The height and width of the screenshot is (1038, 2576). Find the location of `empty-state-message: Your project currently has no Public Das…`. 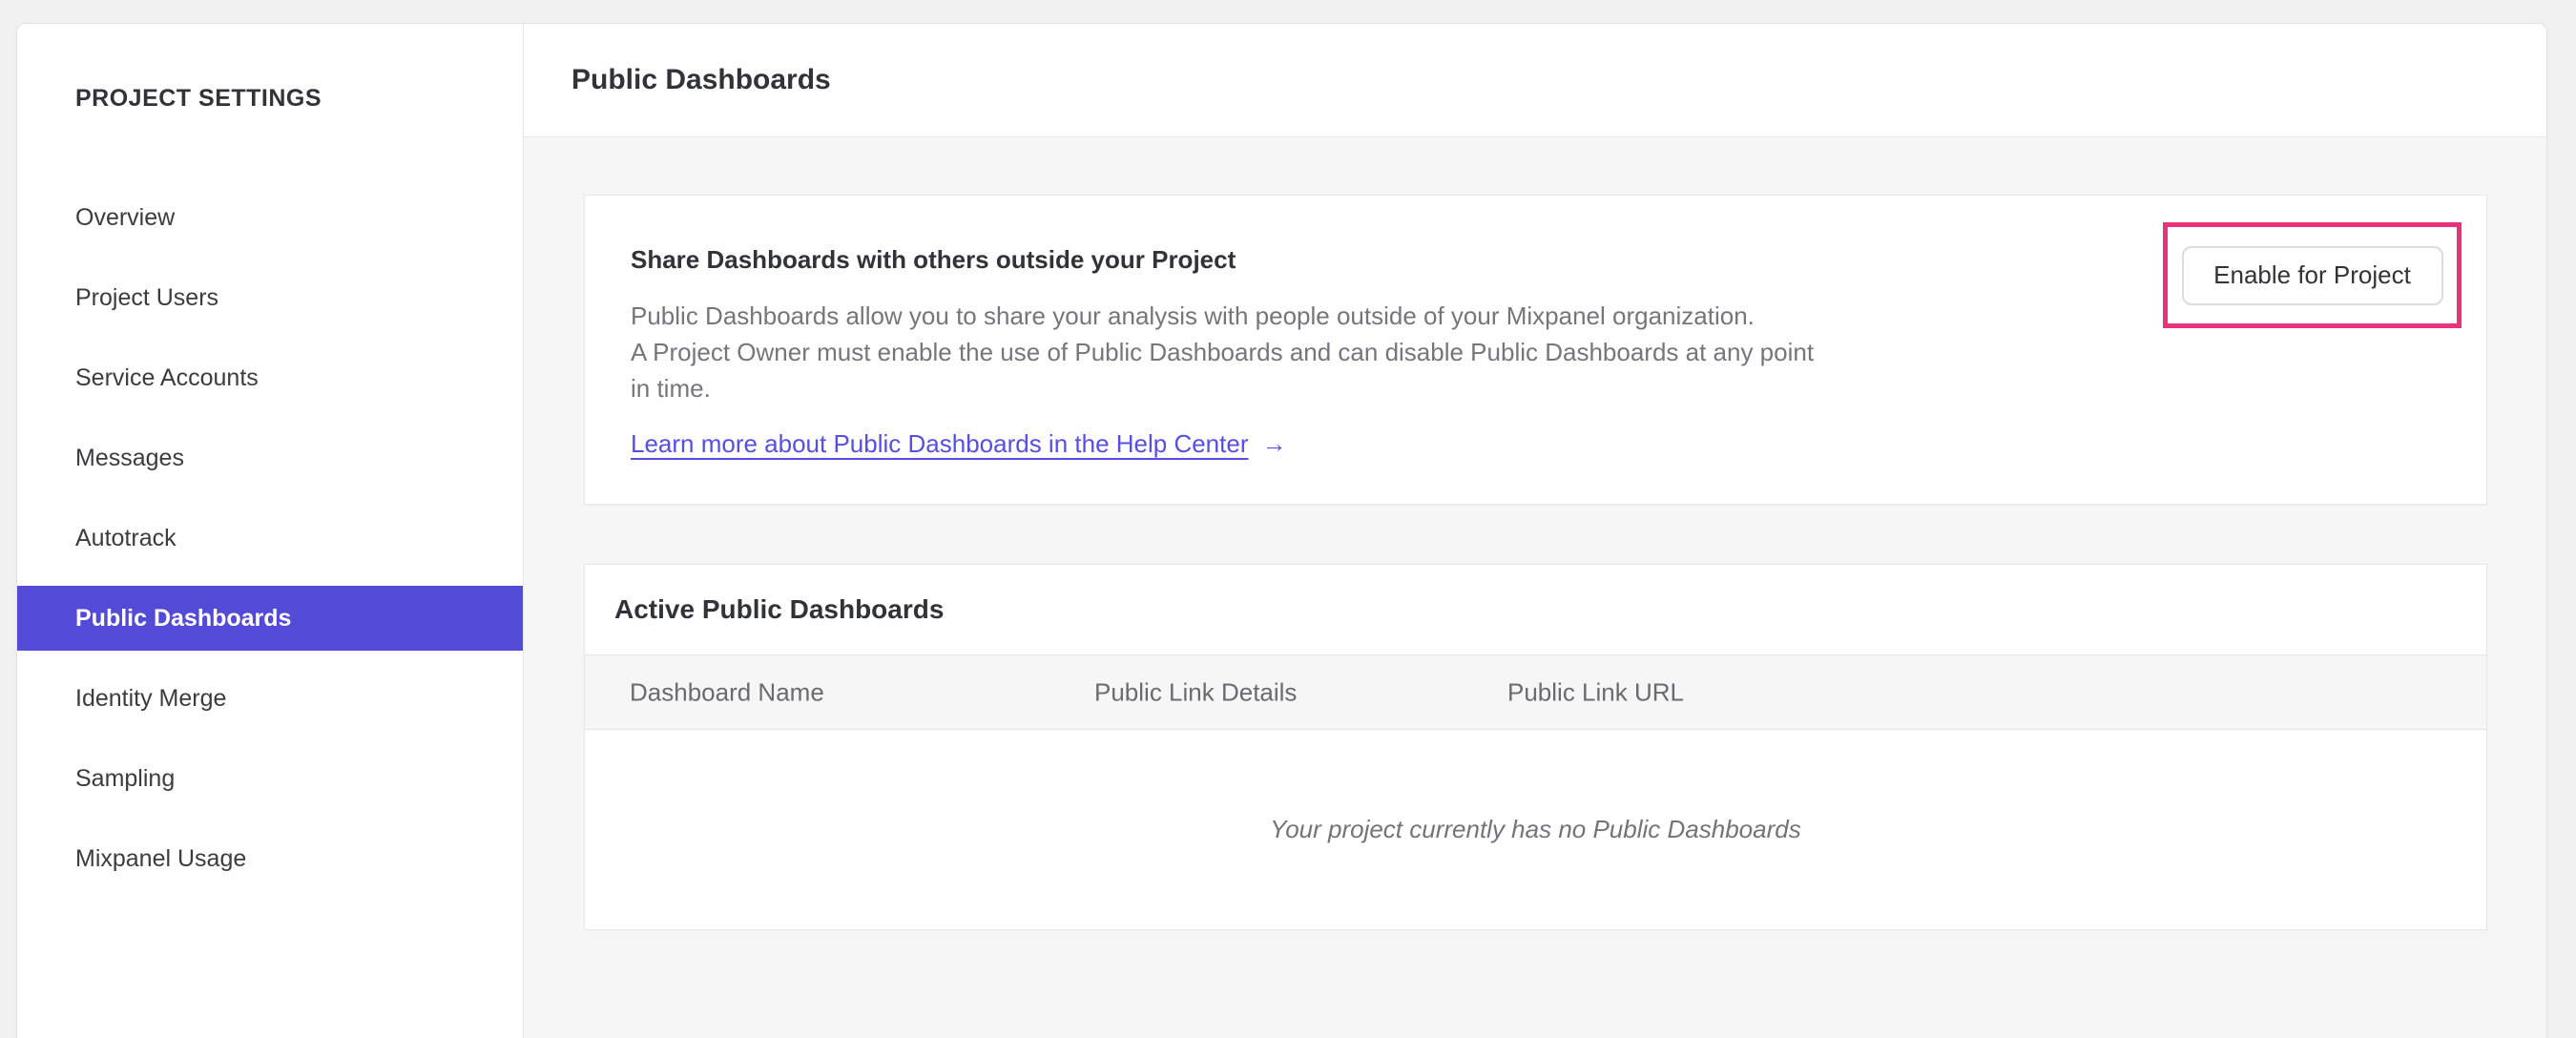

empty-state-message: Your project currently has no Public Das… is located at coordinates (1535, 829).